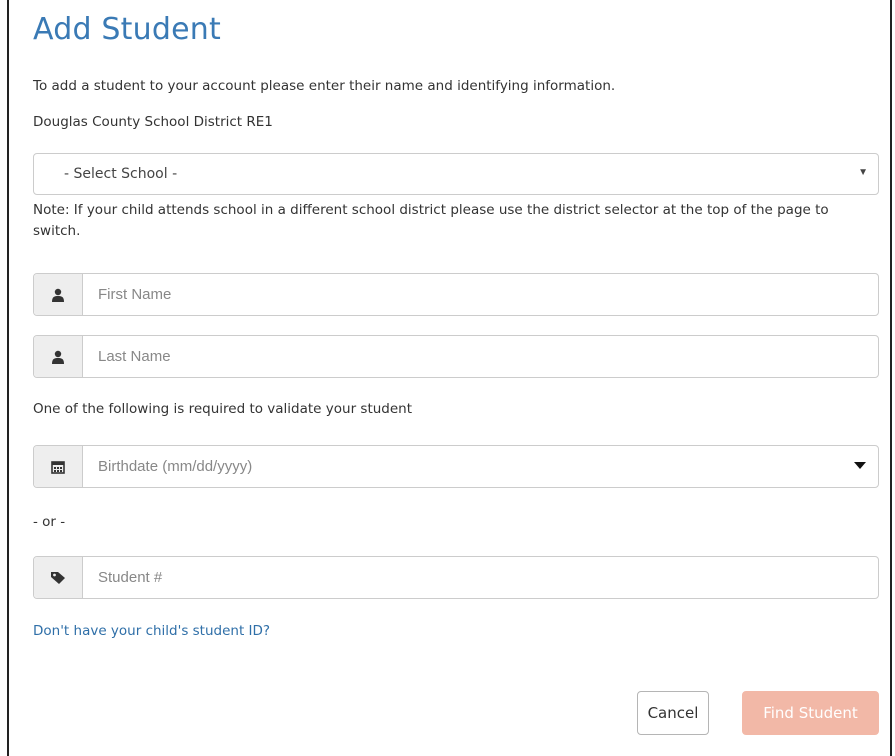 This screenshot has height=756, width=895. What do you see at coordinates (480, 466) in the screenshot?
I see `birthdate-input` at bounding box center [480, 466].